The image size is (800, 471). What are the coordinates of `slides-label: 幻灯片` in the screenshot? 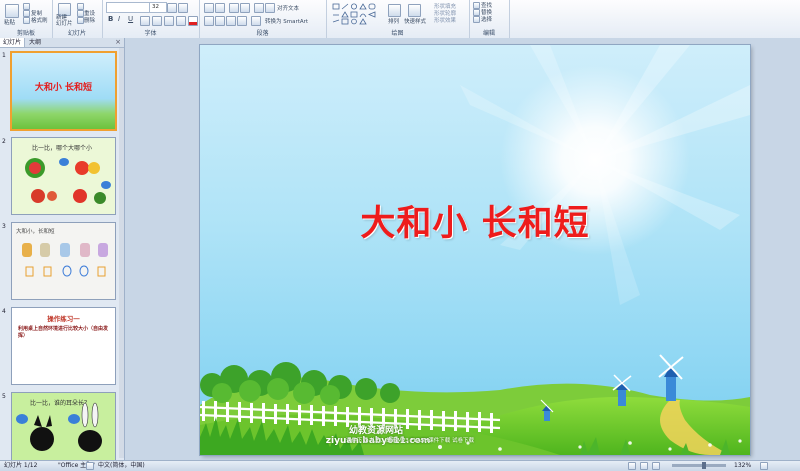 It's located at (76, 33).